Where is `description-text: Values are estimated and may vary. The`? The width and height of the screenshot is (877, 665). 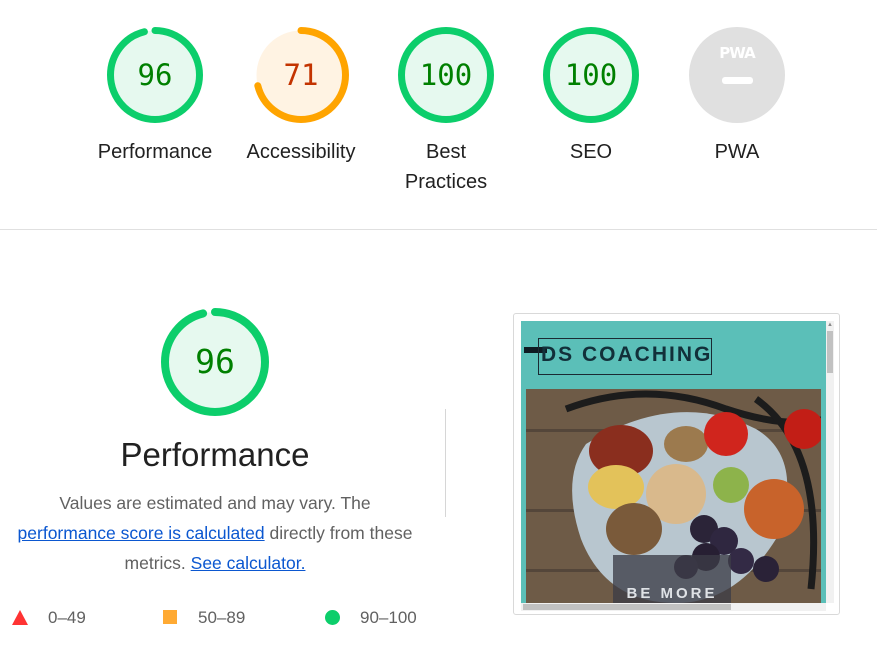 description-text: Values are estimated and may vary. The is located at coordinates (215, 503).